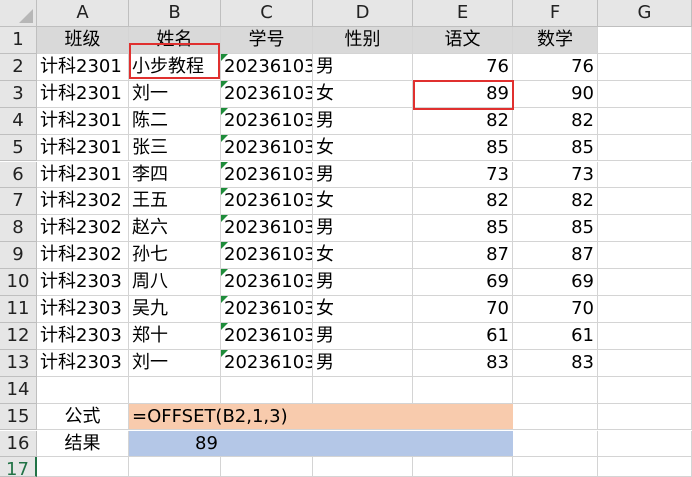  Describe the element at coordinates (363, 40) in the screenshot. I see `header-cell: 性别` at that location.